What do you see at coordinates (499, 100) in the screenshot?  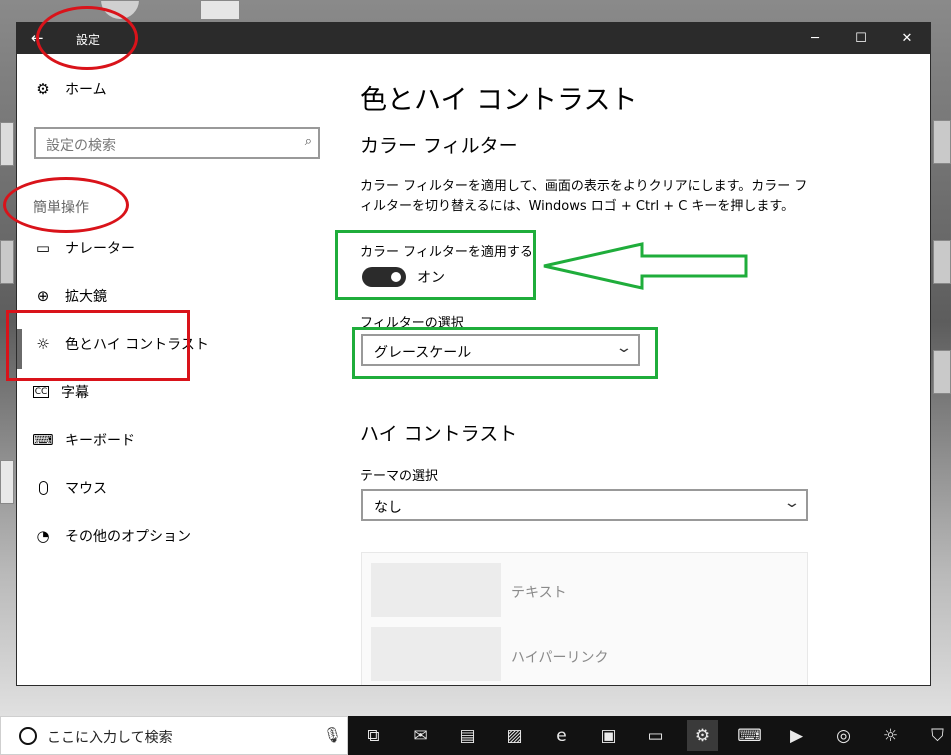 I see `page-title: 色とハイ コントラスト` at bounding box center [499, 100].